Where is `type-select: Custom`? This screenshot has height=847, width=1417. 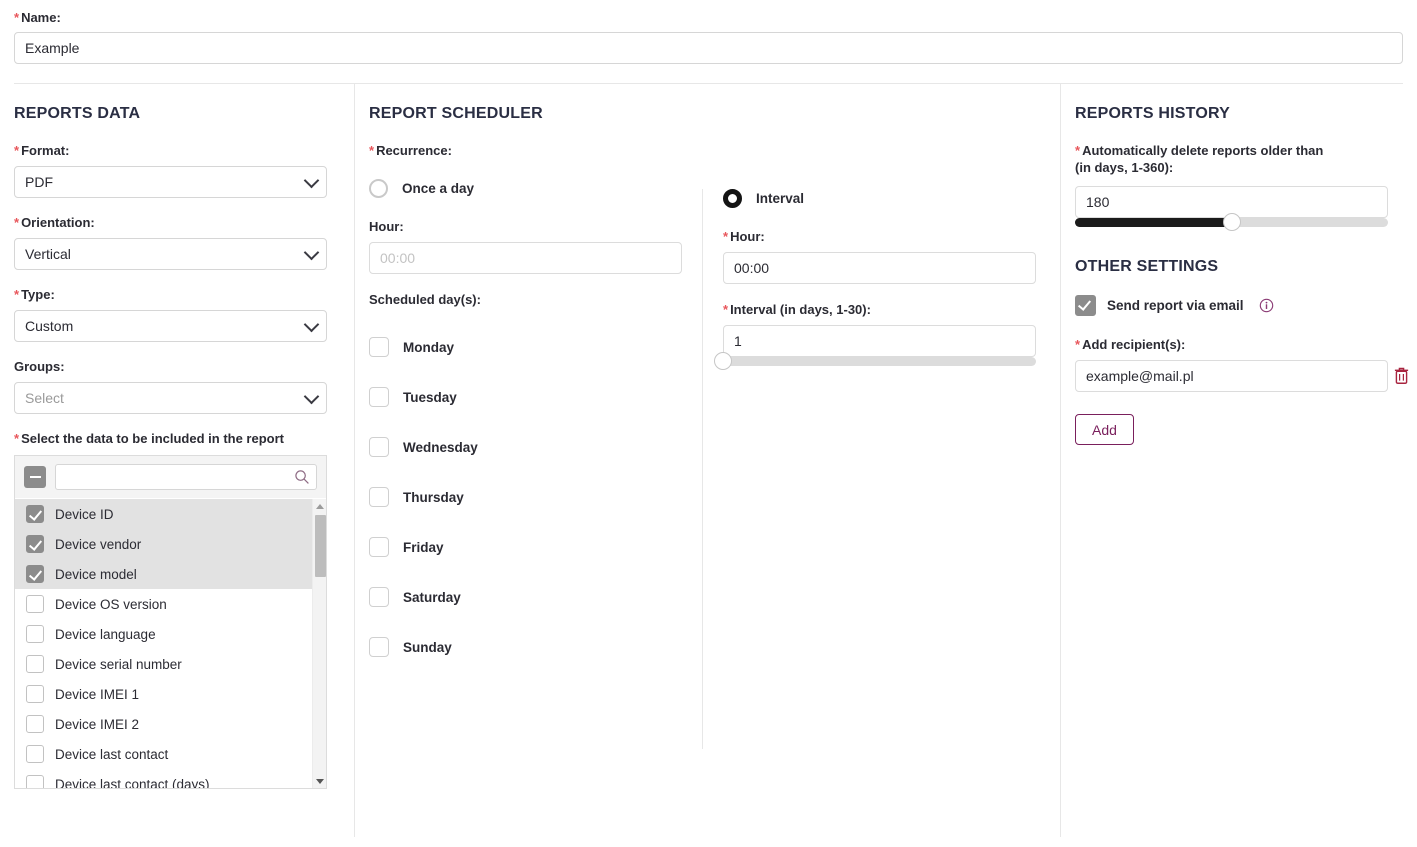 type-select: Custom is located at coordinates (170, 326).